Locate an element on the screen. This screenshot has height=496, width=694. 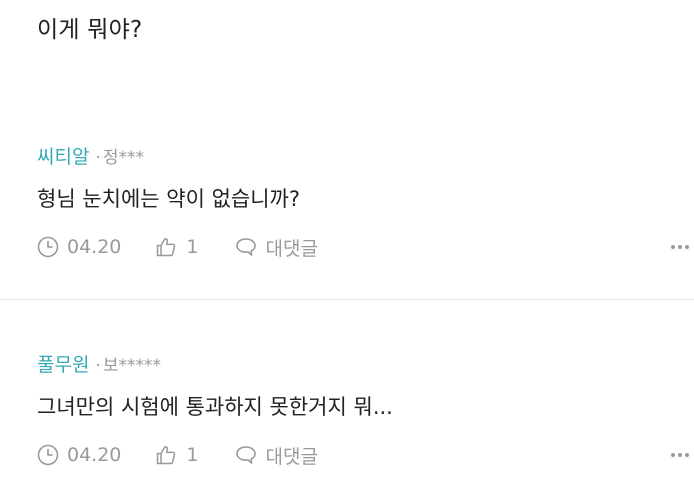
comment-user-id: 정*** is located at coordinates (123, 158).